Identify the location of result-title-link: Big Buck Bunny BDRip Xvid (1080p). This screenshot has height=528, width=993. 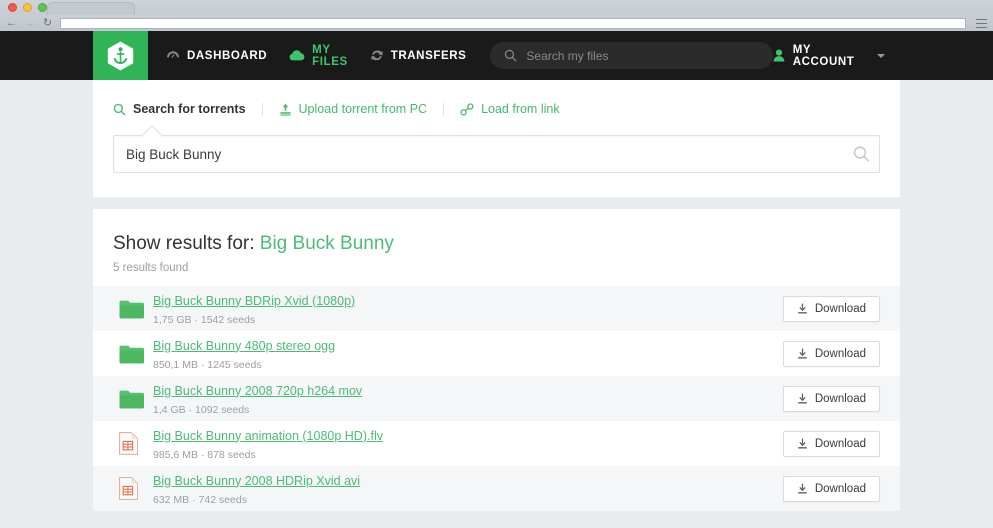
(254, 301).